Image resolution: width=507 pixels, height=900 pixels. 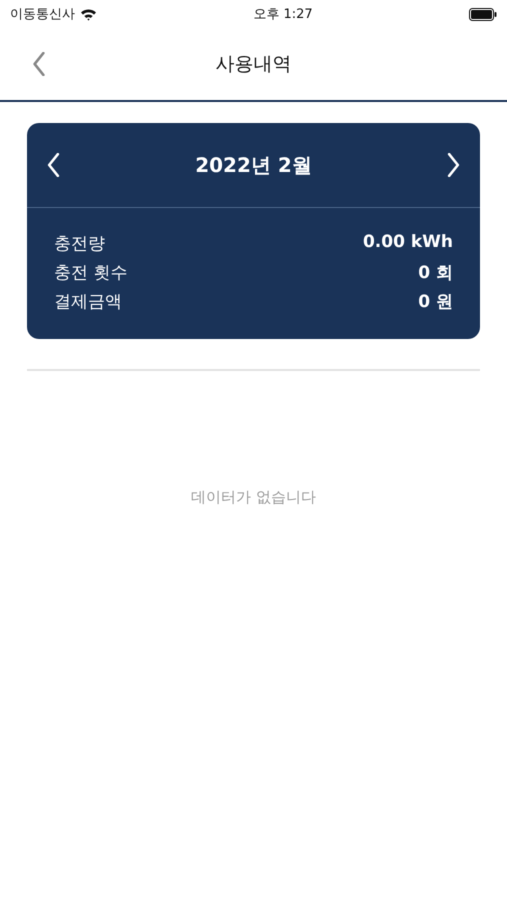 I want to click on summary-label: 충전 횟수, so click(x=91, y=273).